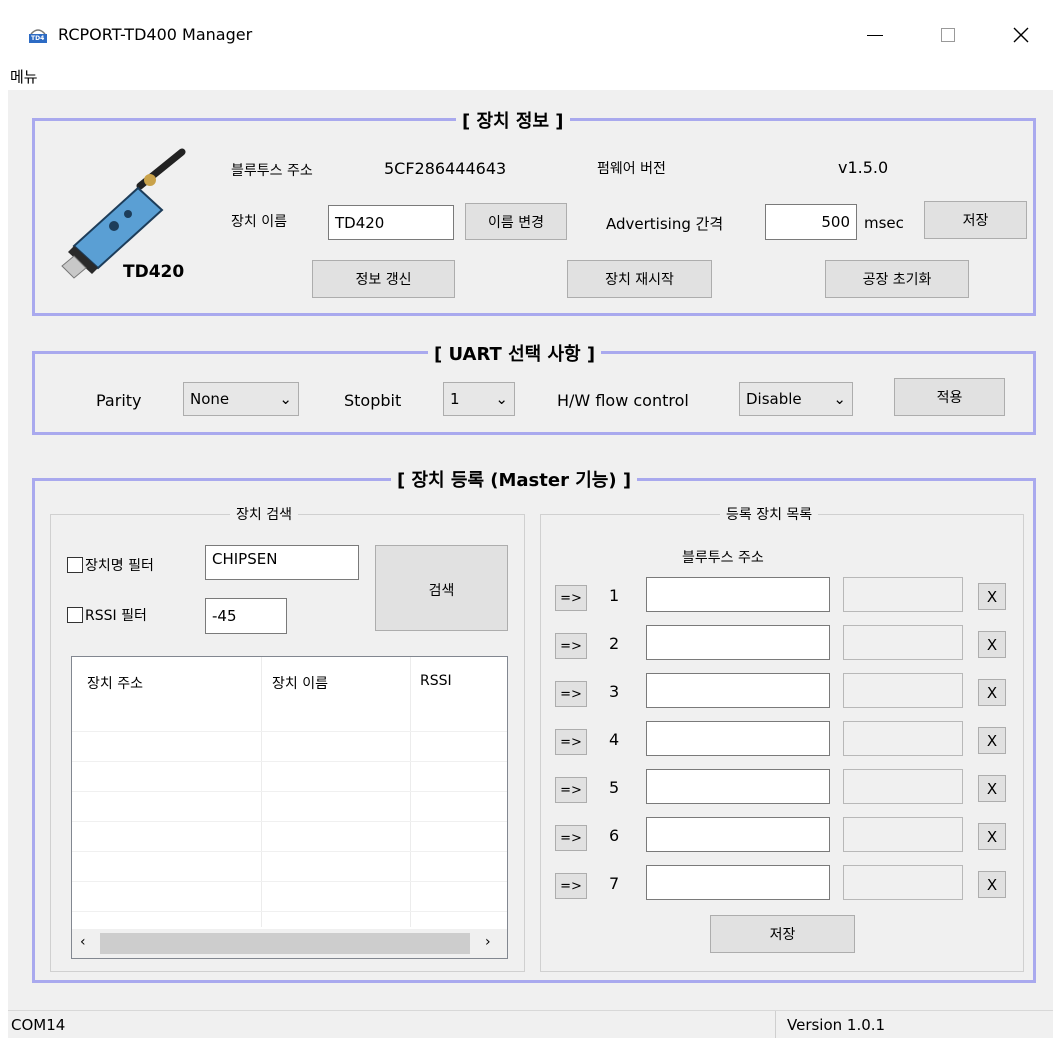  I want to click on minimize-icon, so click(875, 35).